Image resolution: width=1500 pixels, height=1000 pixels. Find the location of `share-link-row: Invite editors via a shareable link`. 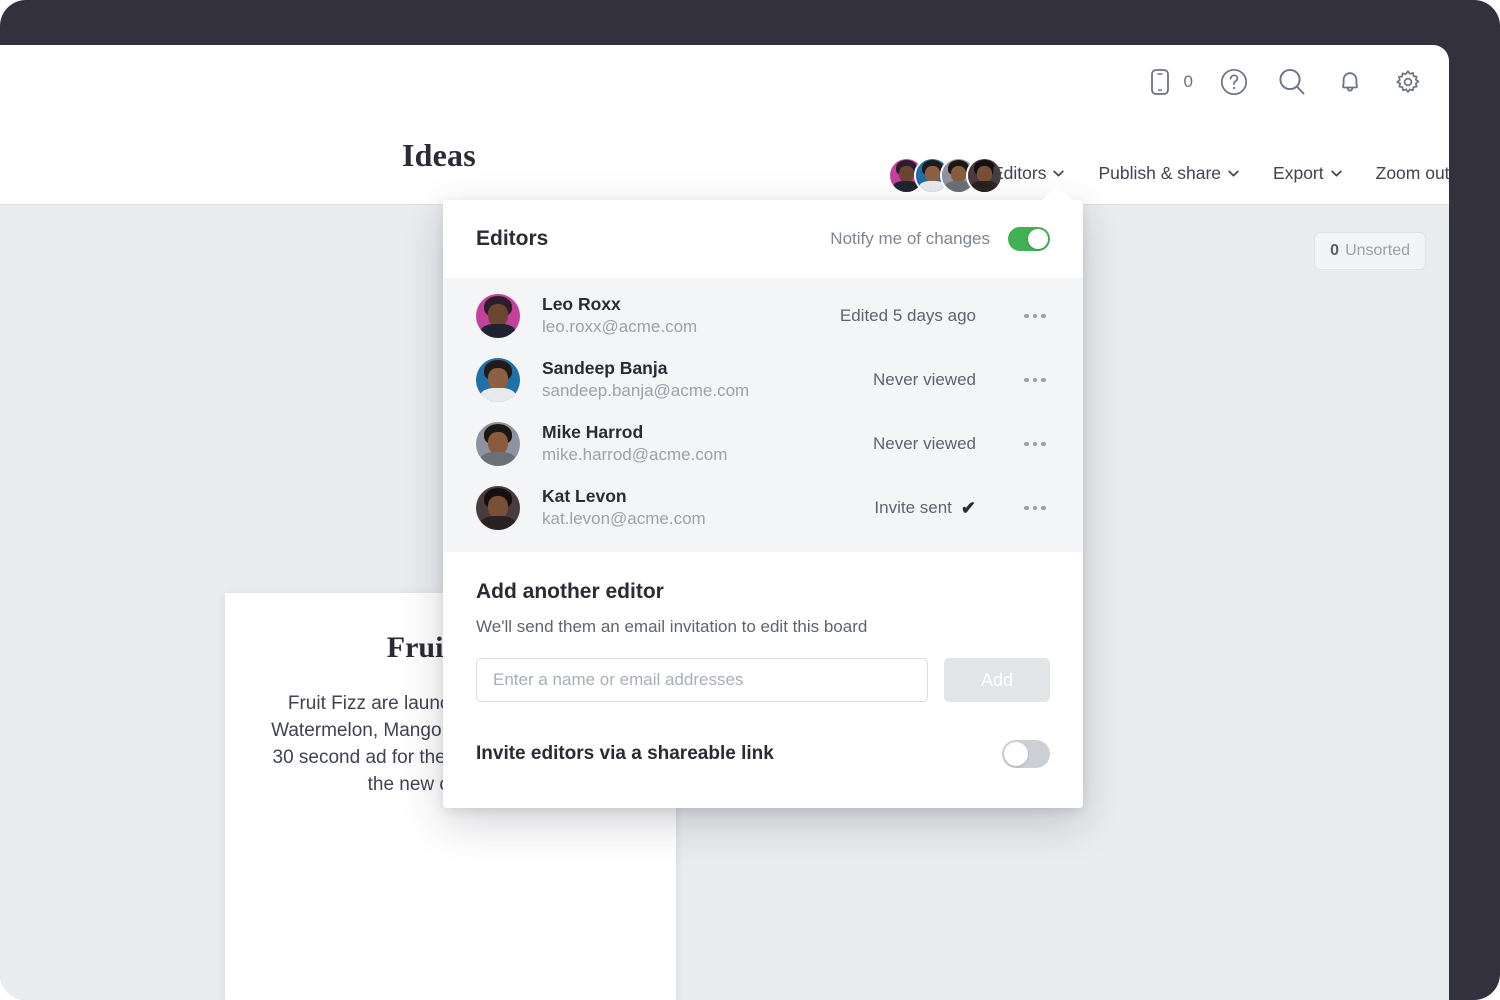

share-link-row: Invite editors via a shareable link is located at coordinates (763, 755).